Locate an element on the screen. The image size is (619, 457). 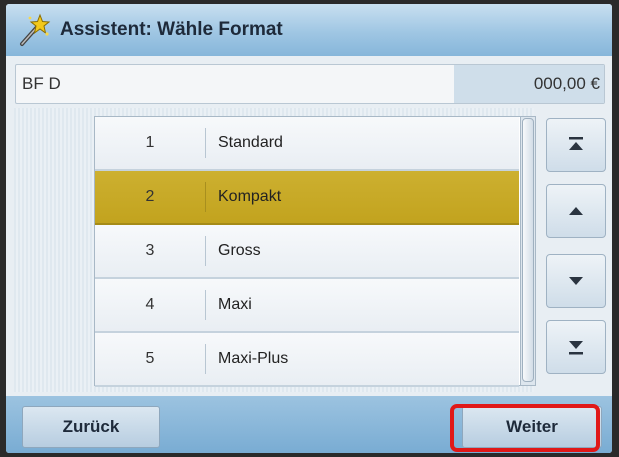
list-item-standard: 1 Standard is located at coordinates (307, 144).